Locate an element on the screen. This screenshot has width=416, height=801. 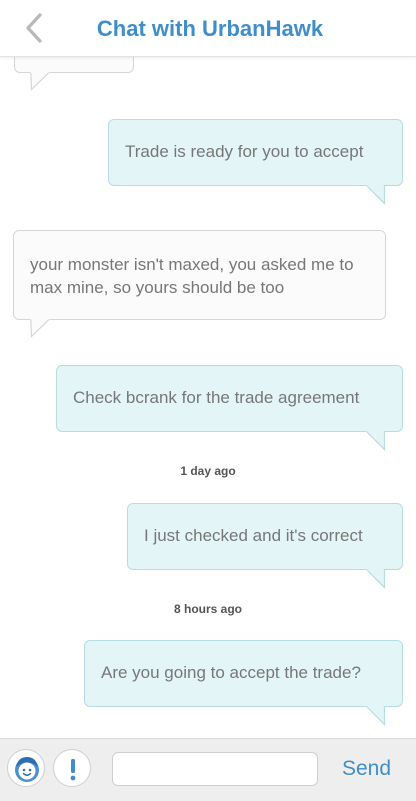
exclamation-icon is located at coordinates (73, 770).